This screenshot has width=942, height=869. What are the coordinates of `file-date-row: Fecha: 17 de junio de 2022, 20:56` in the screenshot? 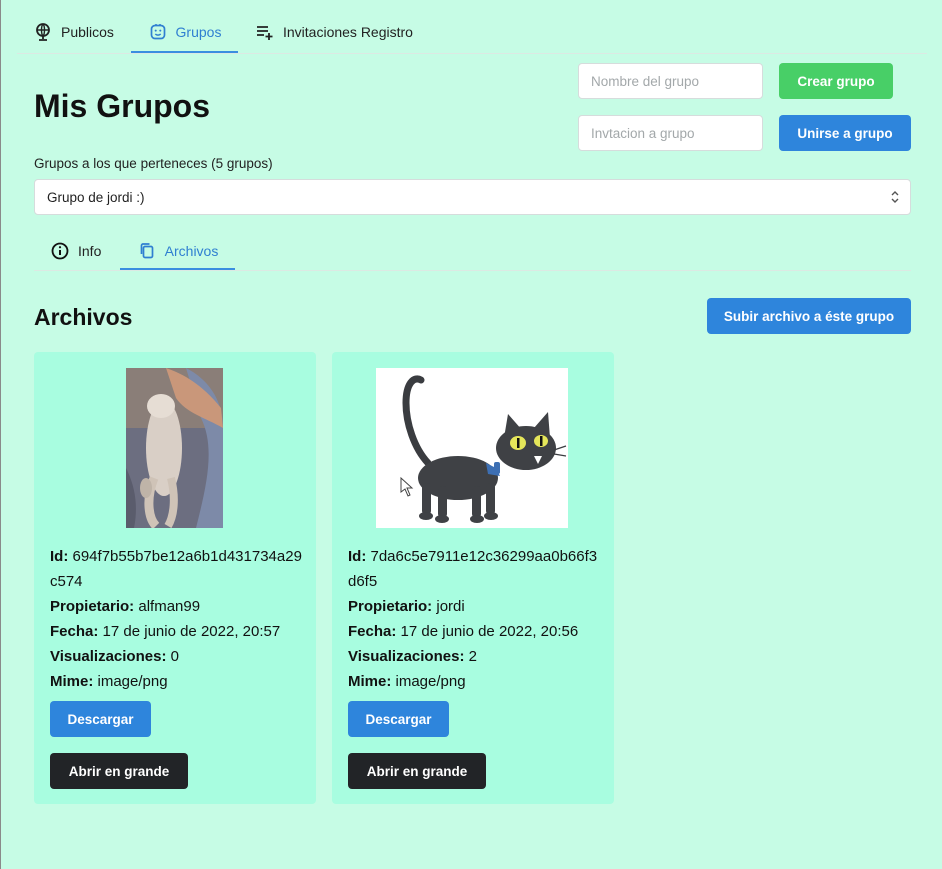 It's located at (474, 631).